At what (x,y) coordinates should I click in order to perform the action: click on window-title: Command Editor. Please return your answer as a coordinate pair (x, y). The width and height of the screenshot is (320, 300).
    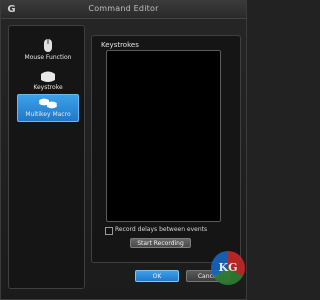
    Looking at the image, I should click on (123, 8).